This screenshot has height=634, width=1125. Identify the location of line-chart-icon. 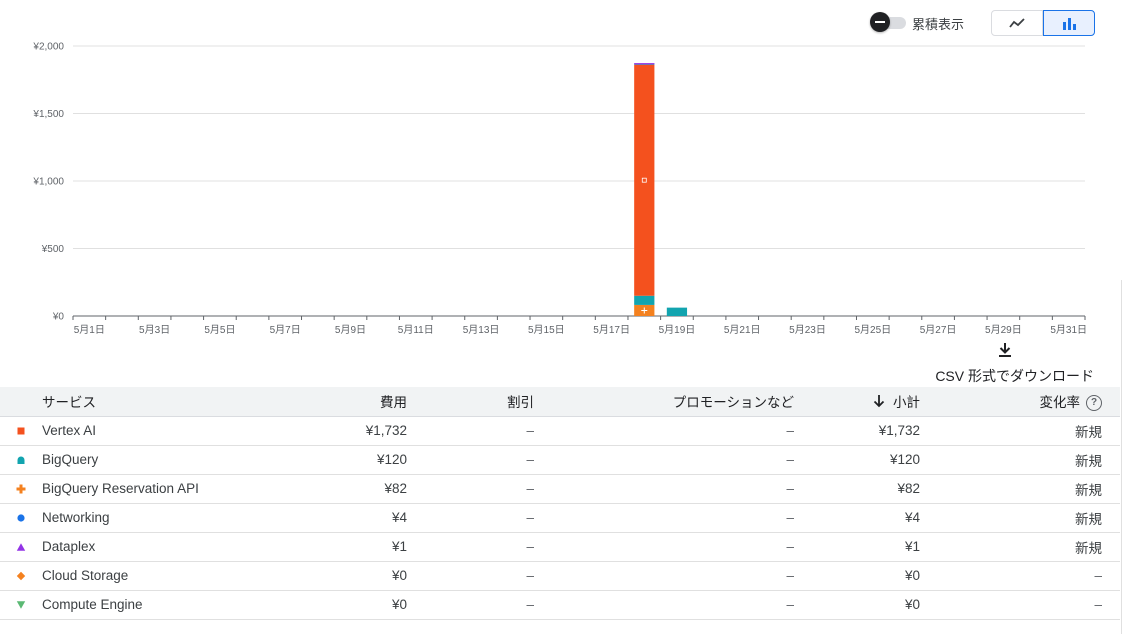
(1017, 23).